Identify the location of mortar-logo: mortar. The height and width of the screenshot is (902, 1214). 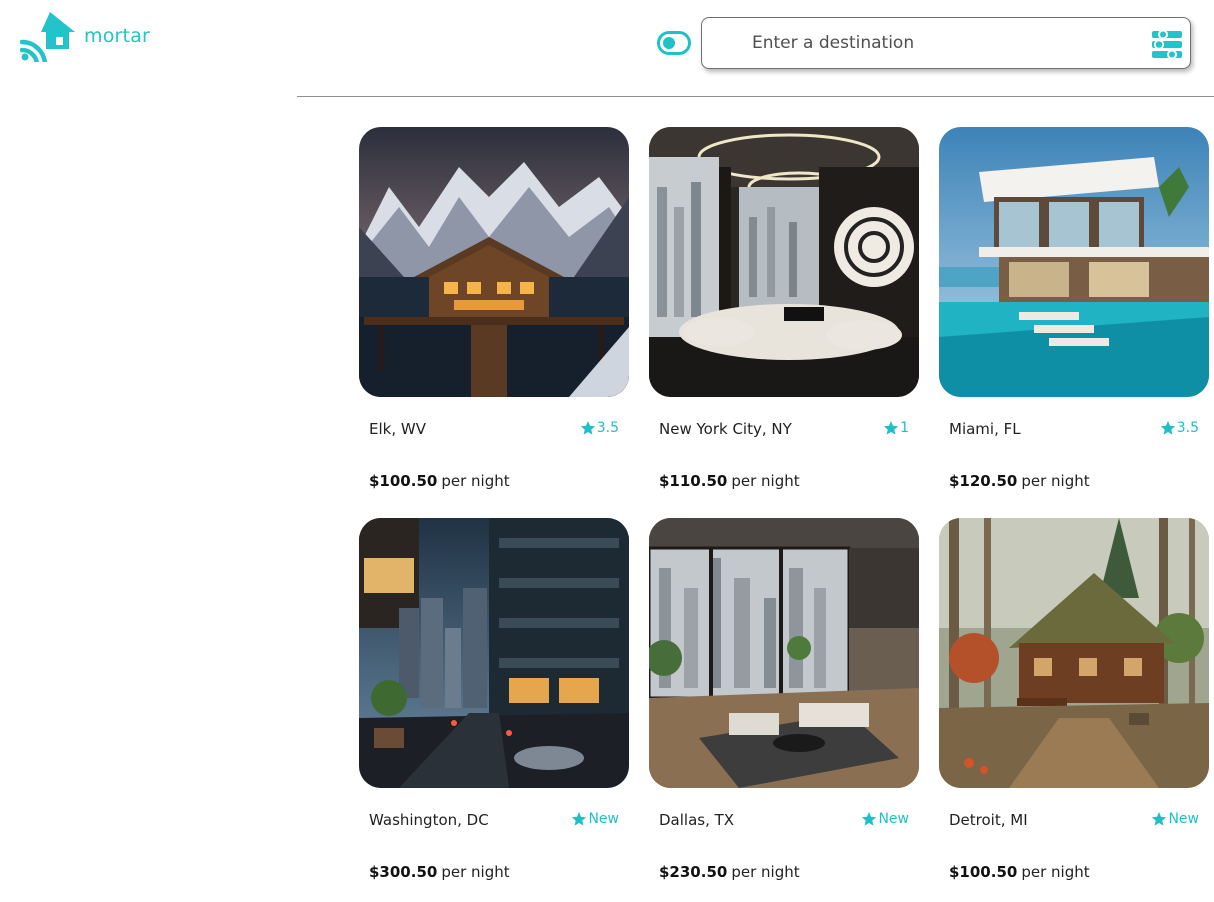
(85, 36).